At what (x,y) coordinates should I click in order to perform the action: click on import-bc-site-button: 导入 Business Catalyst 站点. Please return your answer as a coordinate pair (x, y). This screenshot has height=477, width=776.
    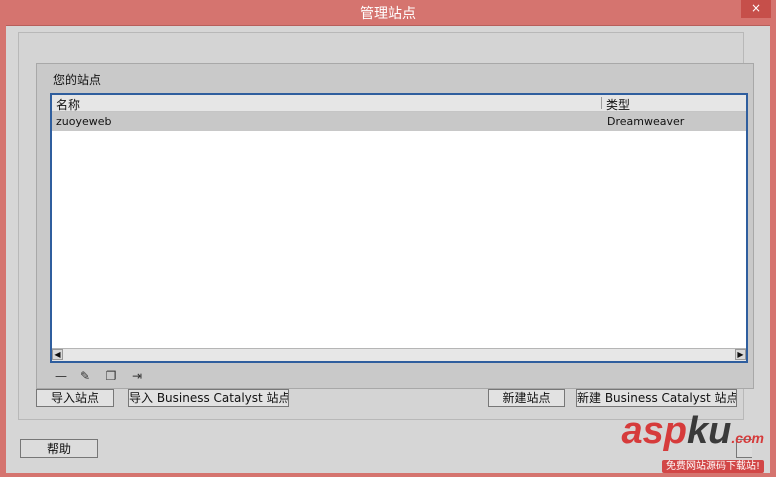
    Looking at the image, I should click on (208, 398).